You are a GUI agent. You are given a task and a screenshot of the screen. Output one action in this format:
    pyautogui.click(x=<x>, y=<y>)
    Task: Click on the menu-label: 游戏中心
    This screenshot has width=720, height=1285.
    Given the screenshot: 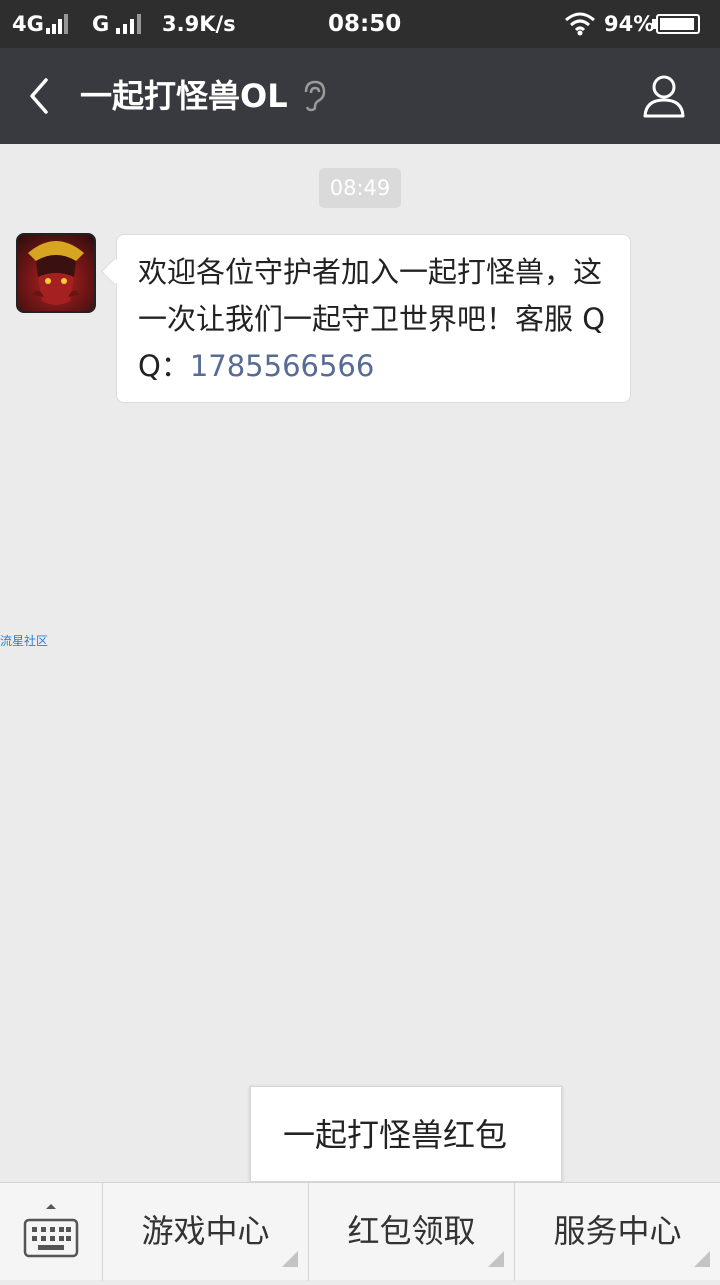 What is the action you would take?
    pyautogui.click(x=205, y=1231)
    